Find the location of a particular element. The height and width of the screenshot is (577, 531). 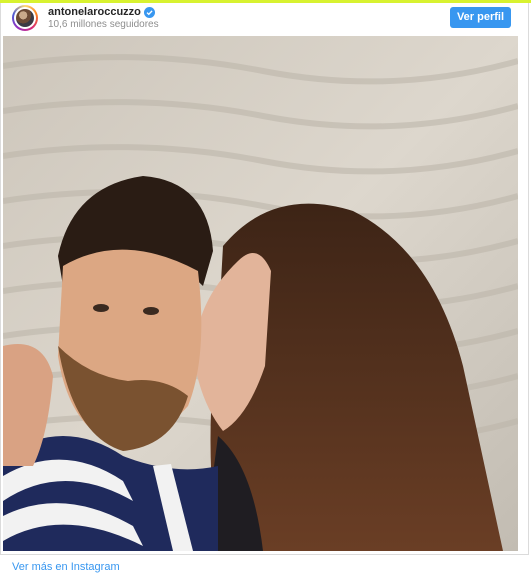

verified-badge-icon is located at coordinates (149, 12).